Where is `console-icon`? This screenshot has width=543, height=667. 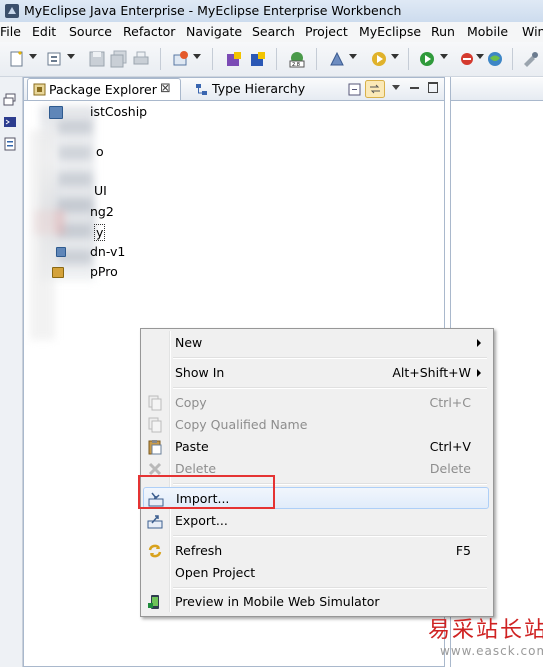 console-icon is located at coordinates (10, 122).